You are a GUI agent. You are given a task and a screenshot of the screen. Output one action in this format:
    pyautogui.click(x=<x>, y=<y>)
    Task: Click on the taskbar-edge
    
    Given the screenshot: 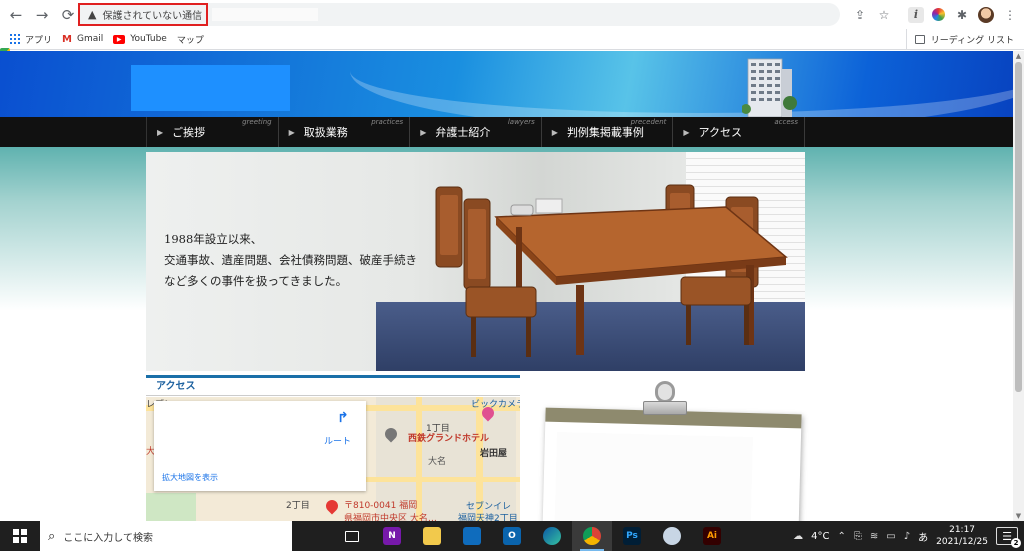 What is the action you would take?
    pyautogui.click(x=552, y=536)
    